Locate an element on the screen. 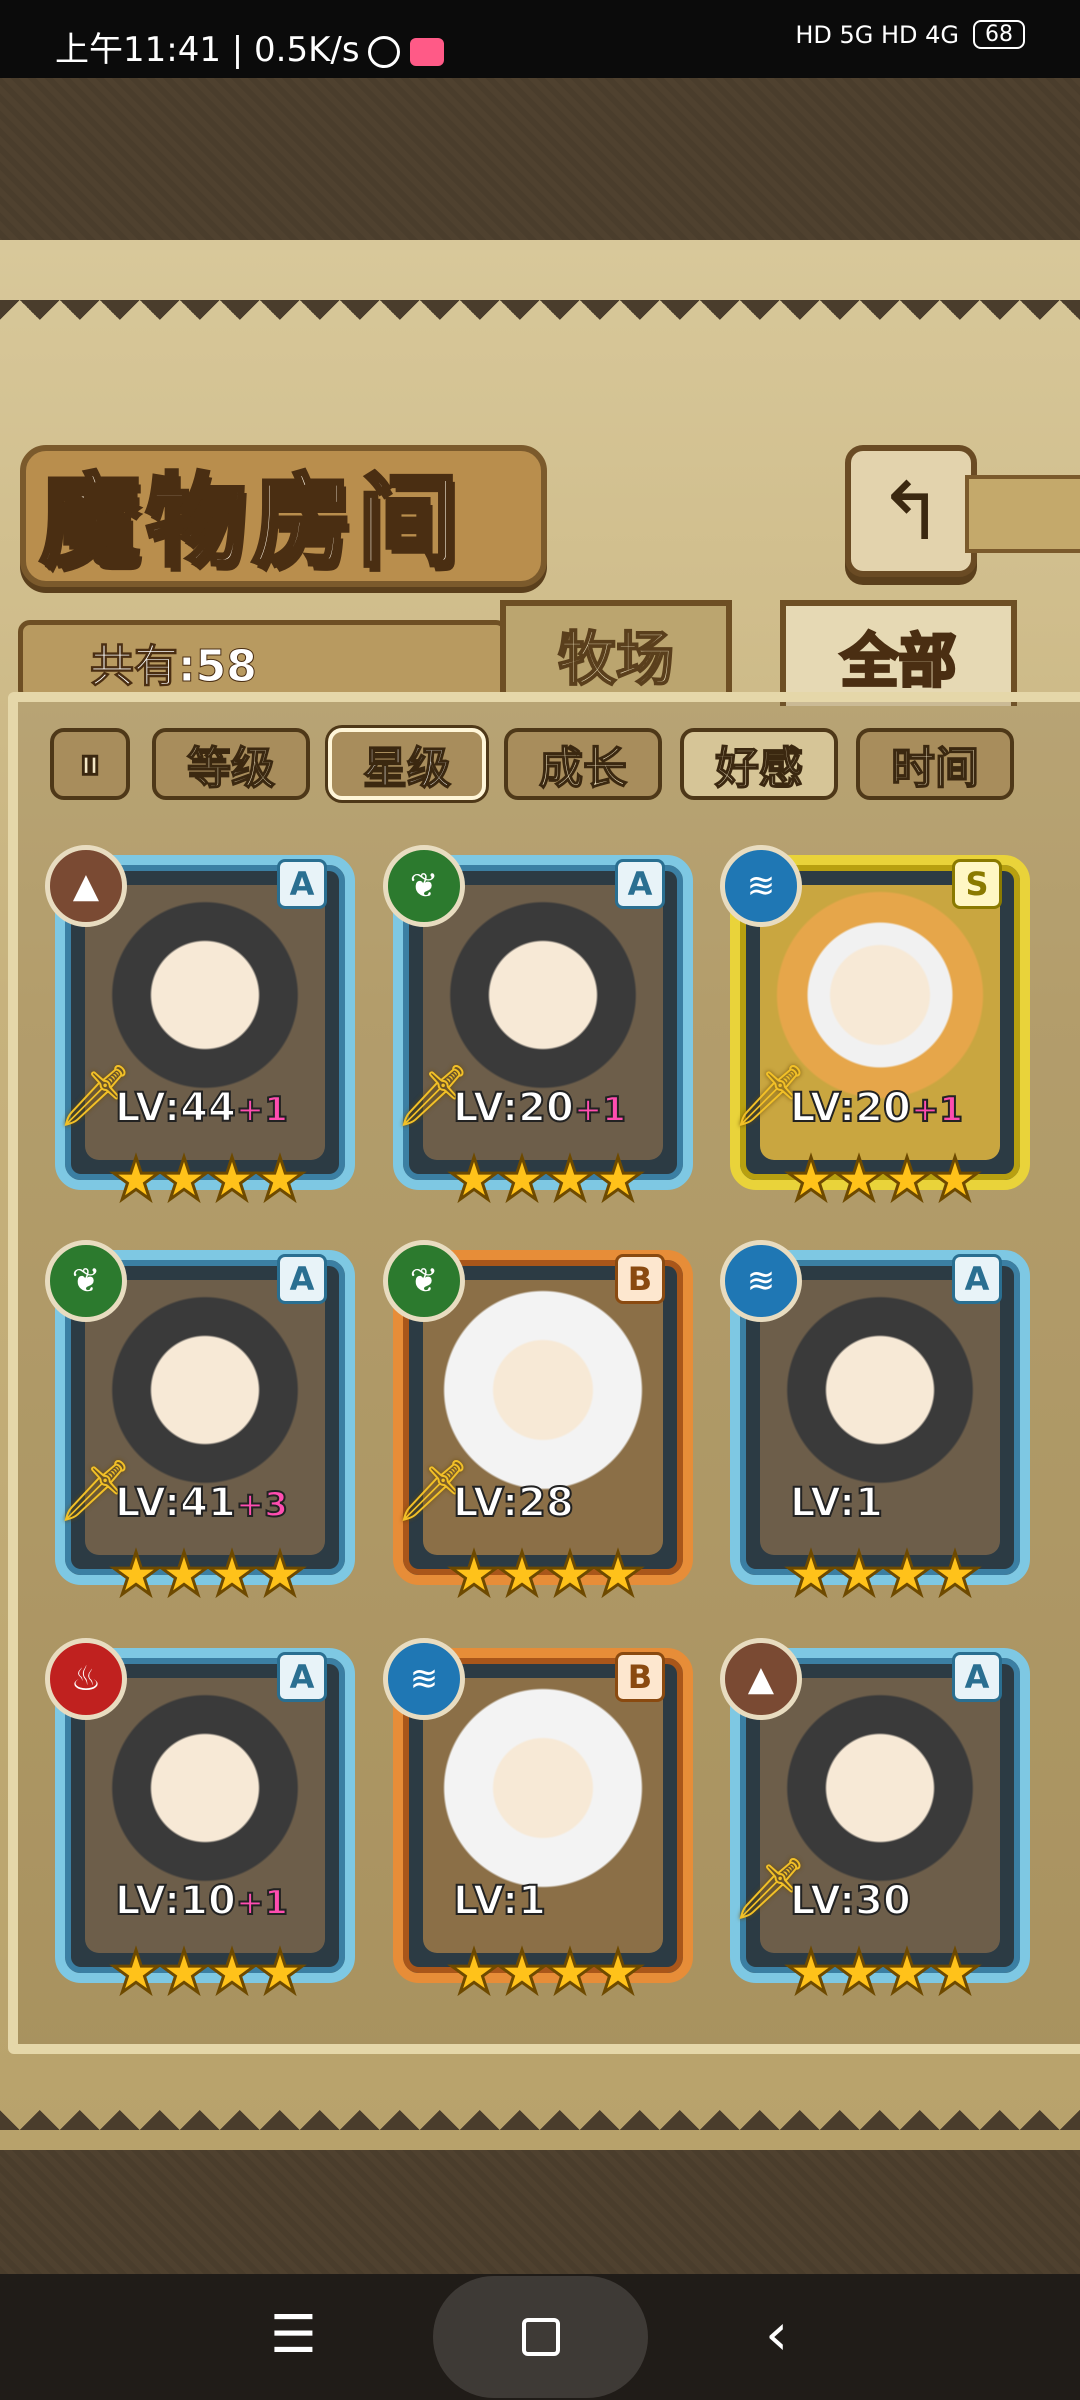  level-label: LV:28 is located at coordinates (513, 1503).